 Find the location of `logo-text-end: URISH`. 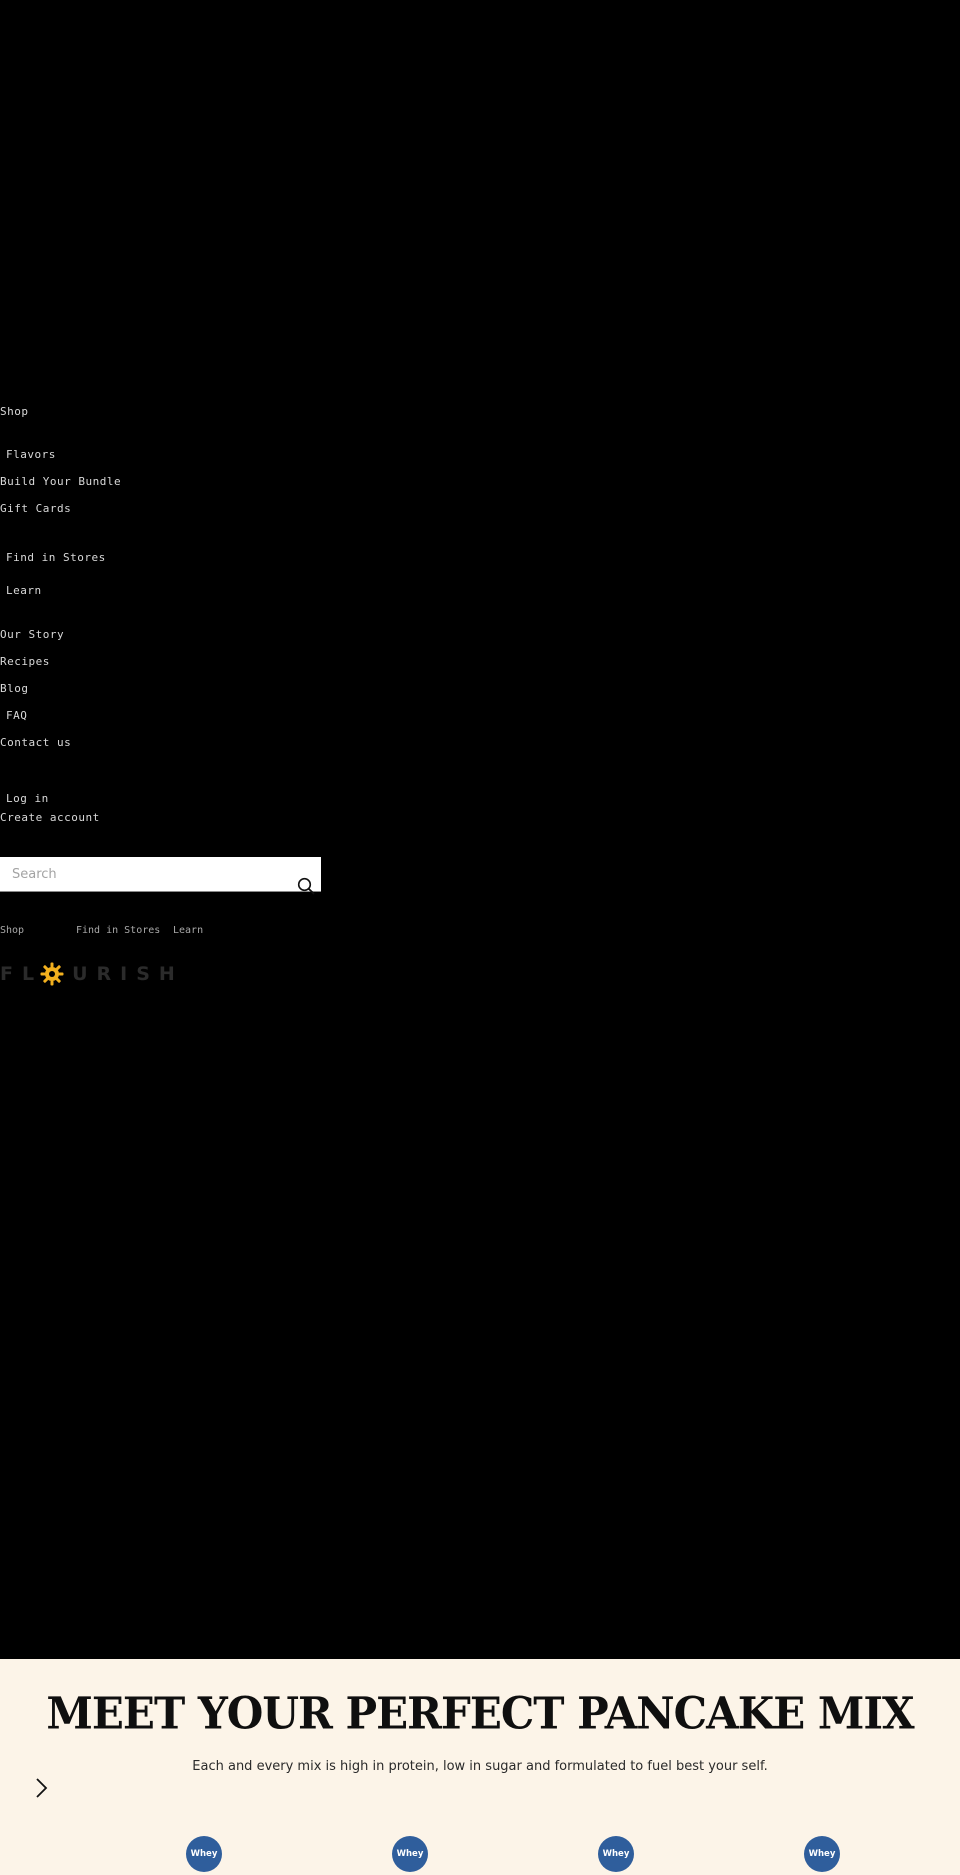

logo-text-end: URISH is located at coordinates (128, 974).